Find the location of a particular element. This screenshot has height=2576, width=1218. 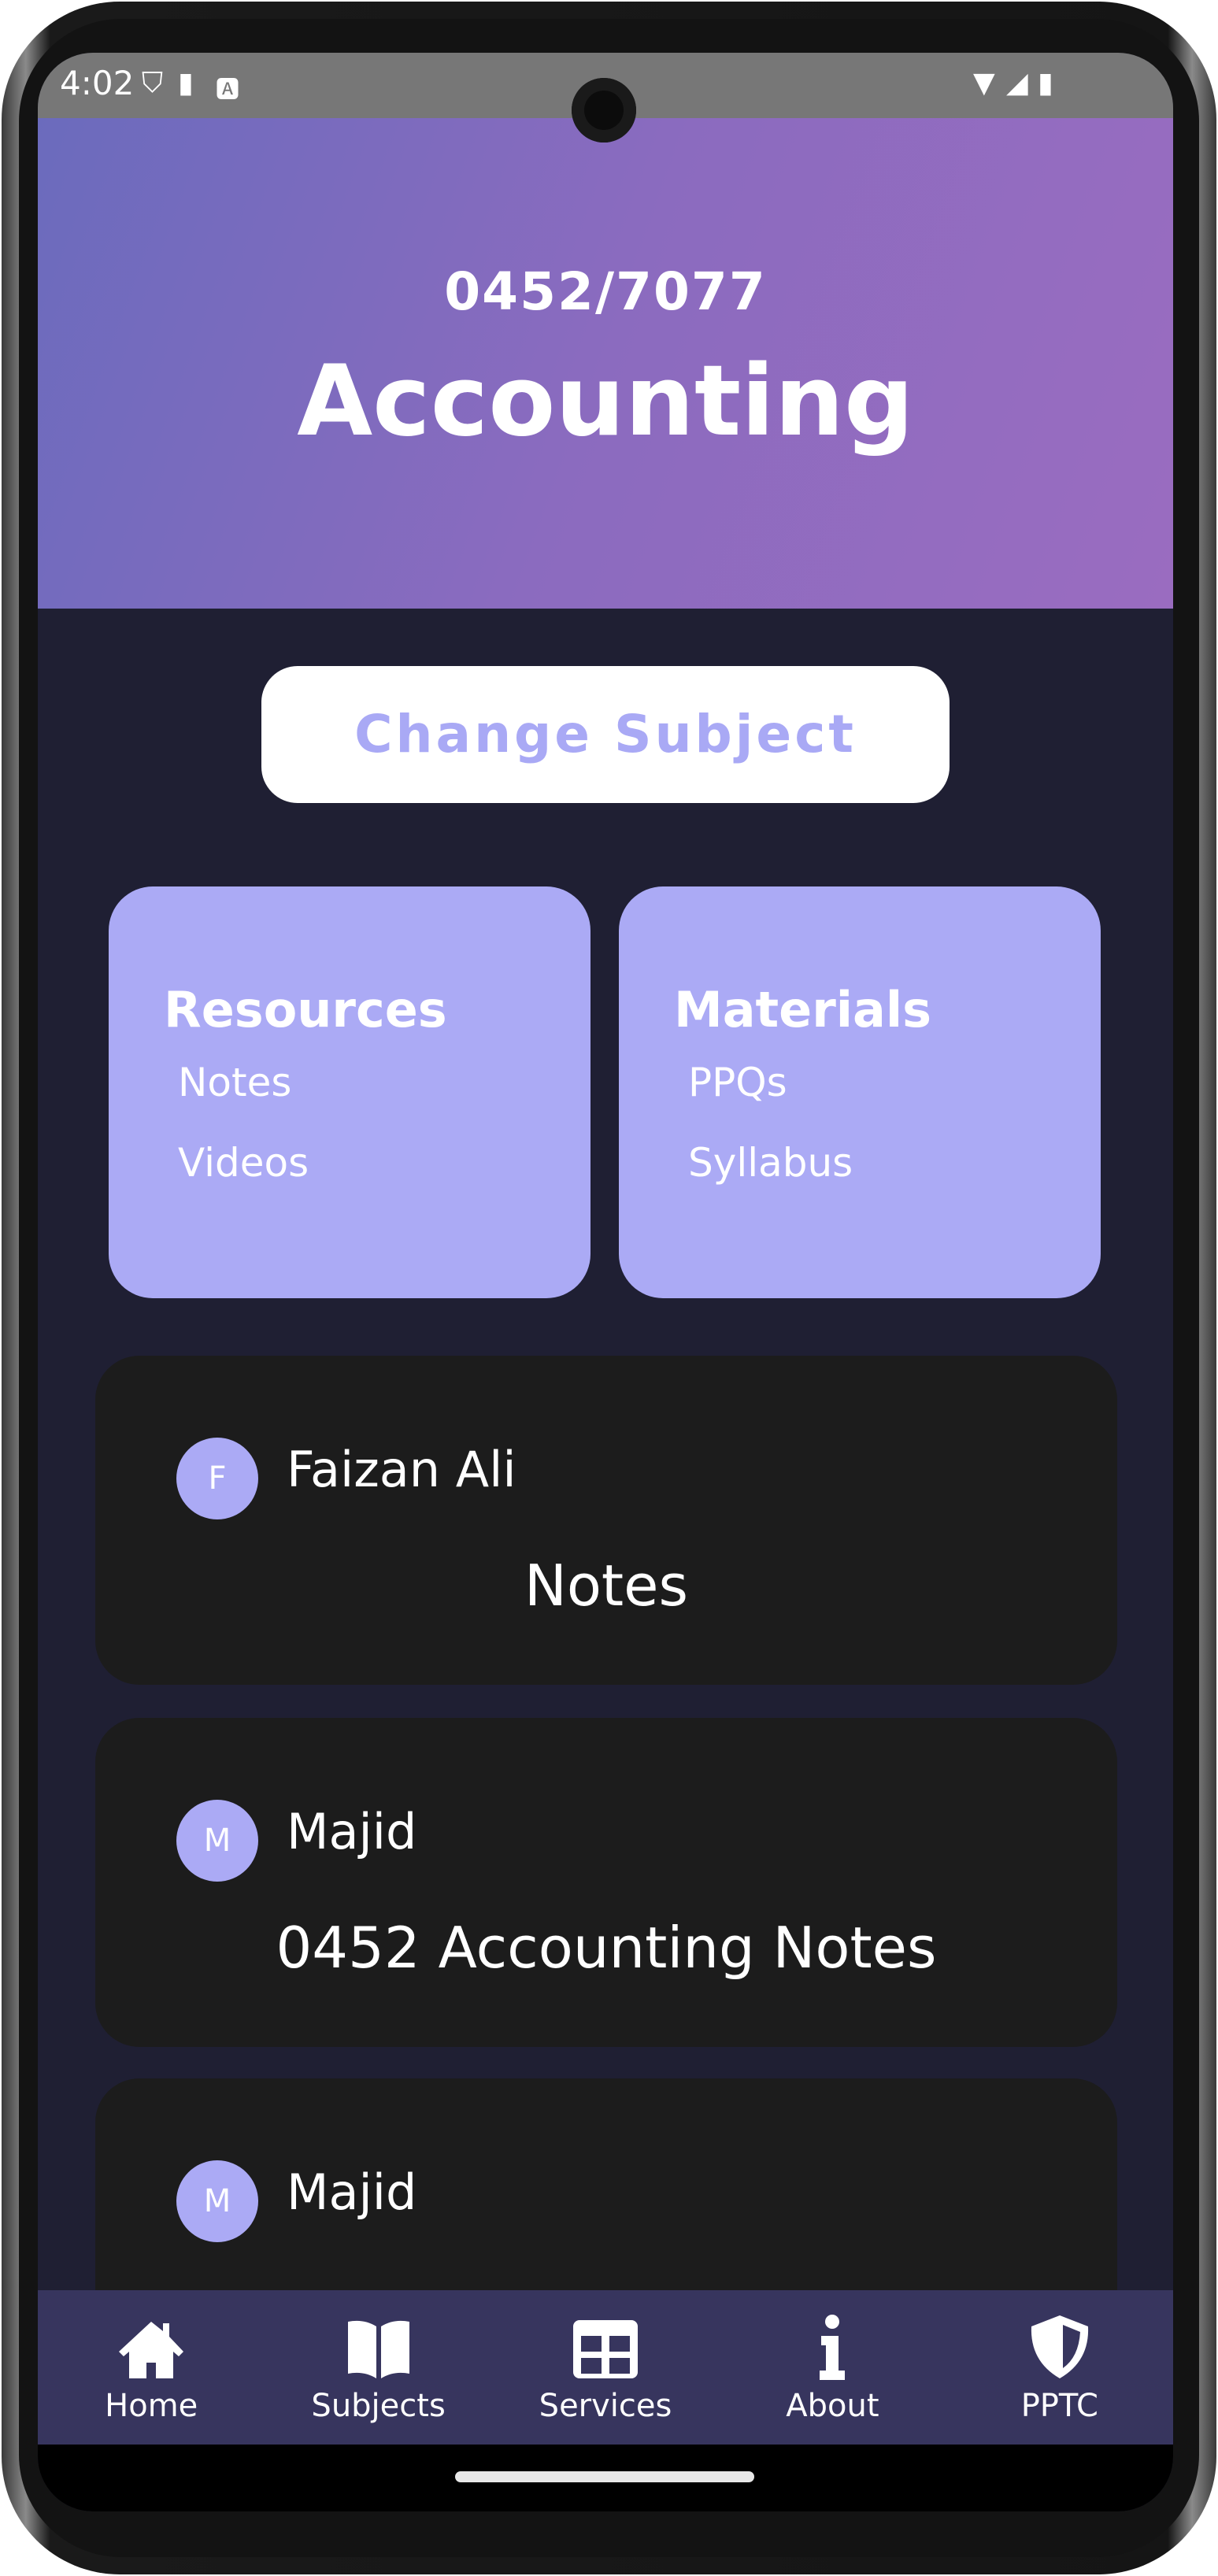

nav-subjects: Subjects is located at coordinates (378, 2367).